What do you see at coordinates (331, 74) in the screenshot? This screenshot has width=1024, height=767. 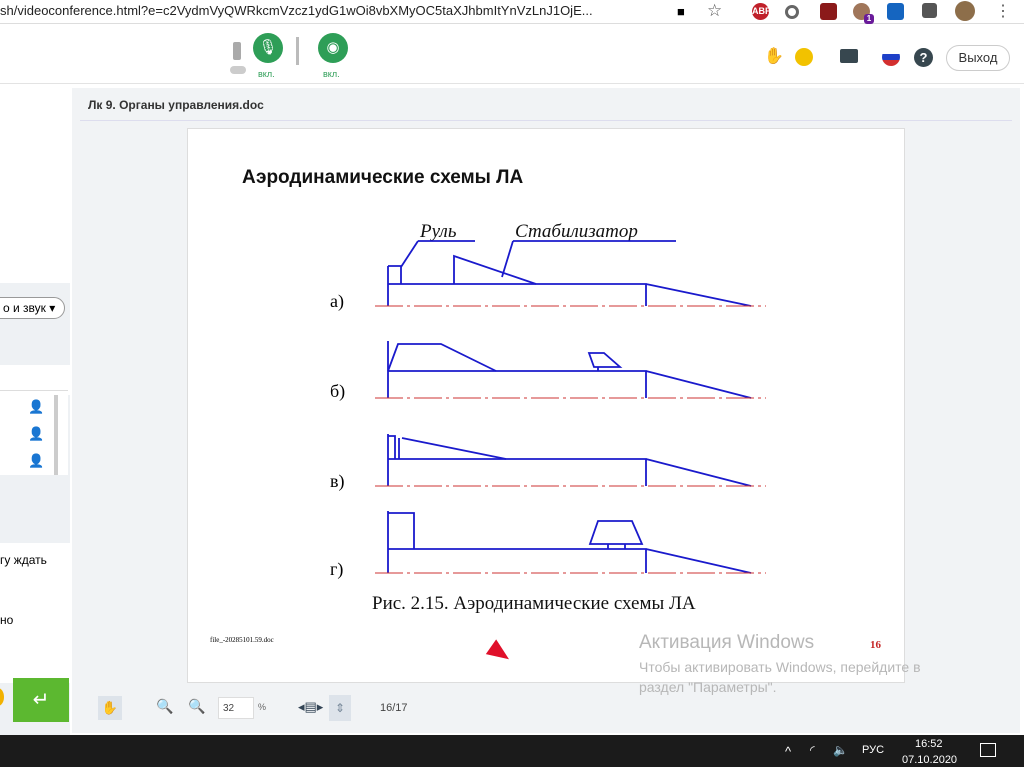 I see `camera-status: вкл.` at bounding box center [331, 74].